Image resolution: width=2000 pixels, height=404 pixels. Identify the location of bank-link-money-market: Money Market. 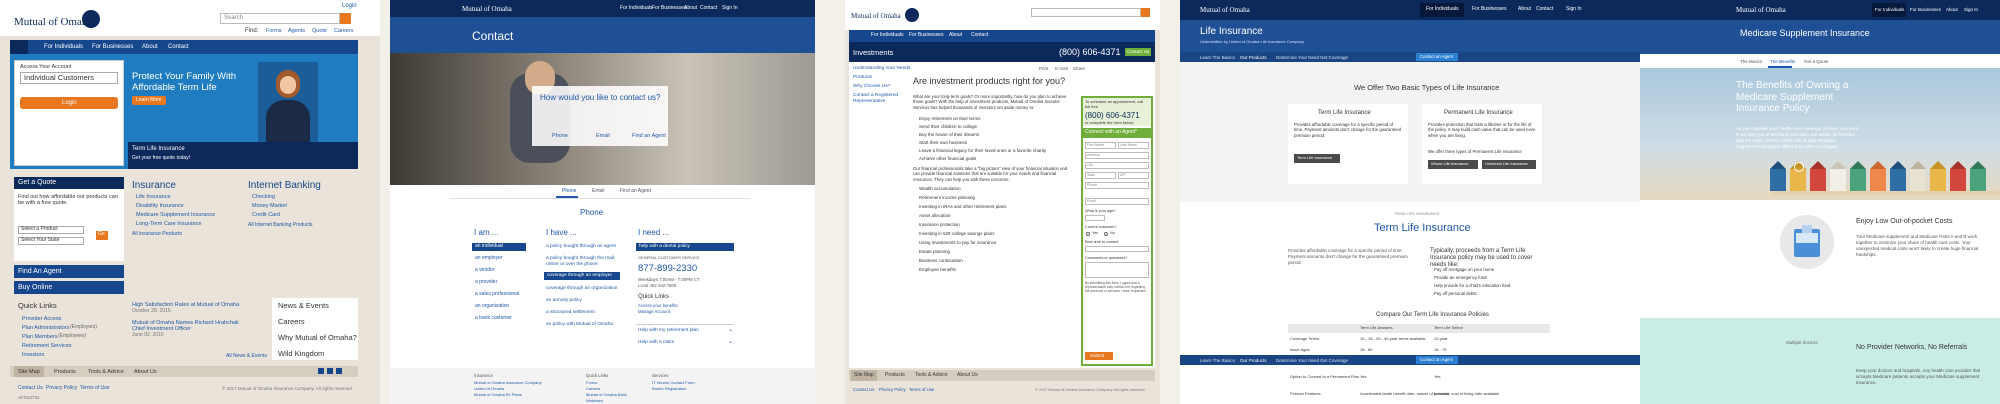
(269, 206).